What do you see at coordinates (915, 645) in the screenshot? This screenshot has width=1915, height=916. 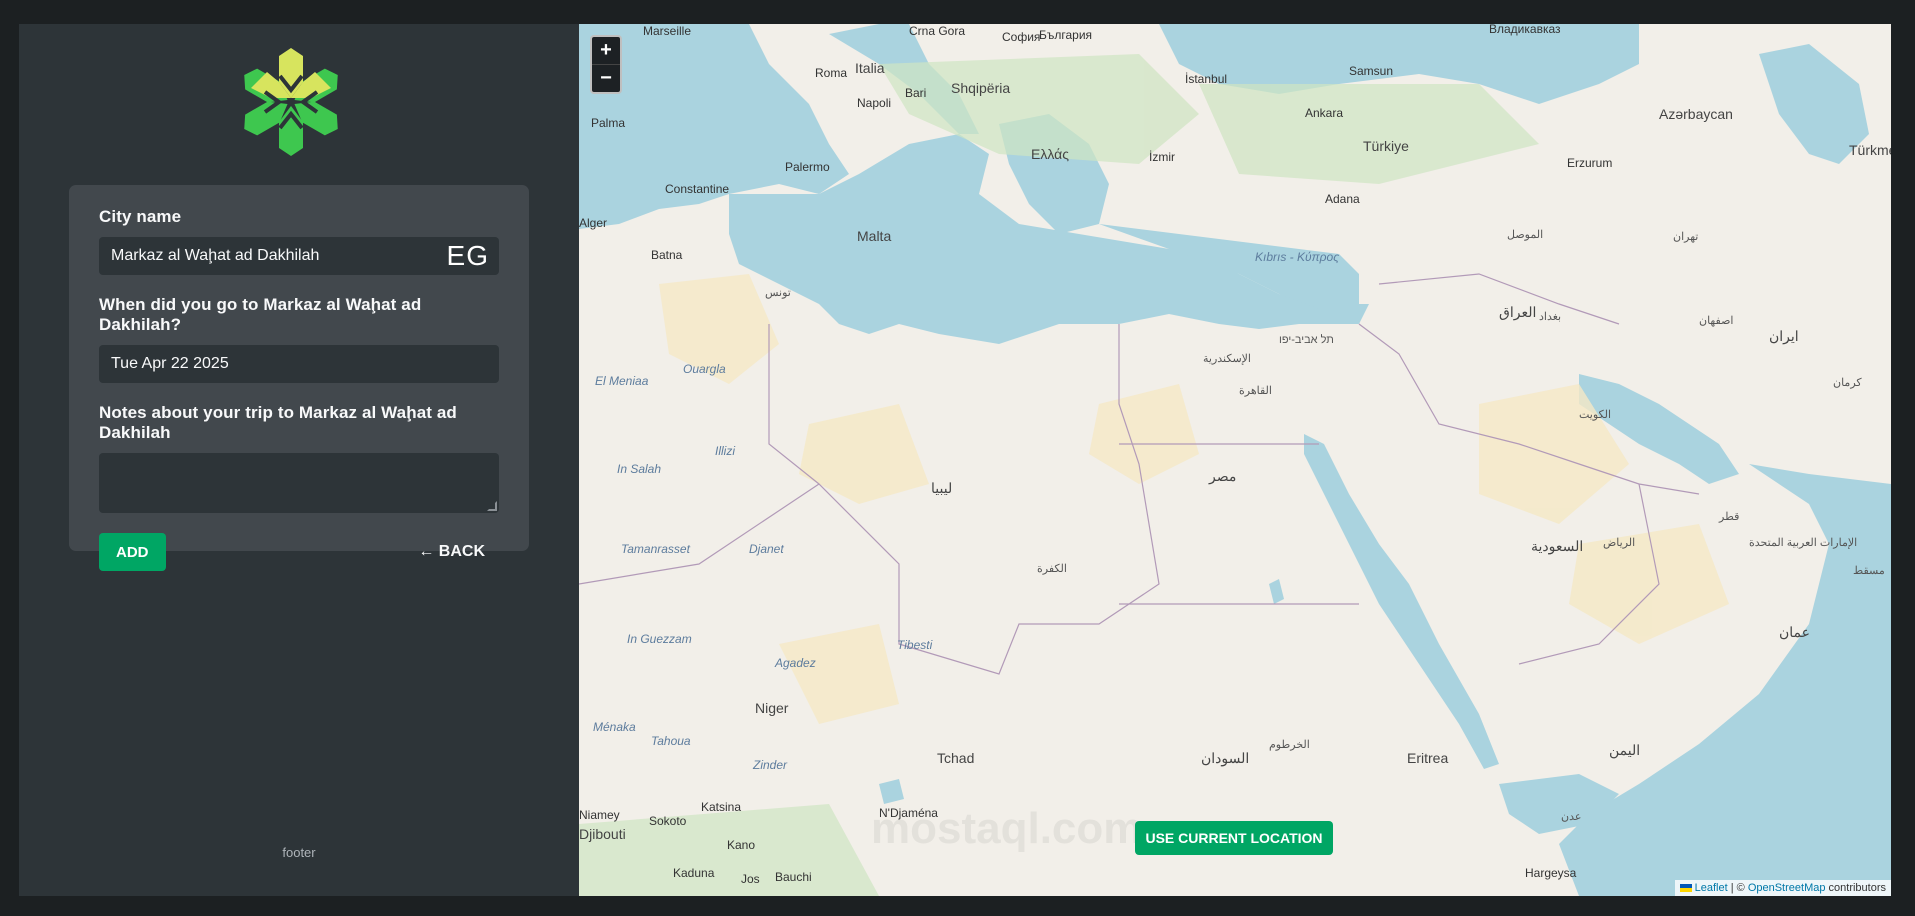 I see `map-label-tibesti: Tibesti` at bounding box center [915, 645].